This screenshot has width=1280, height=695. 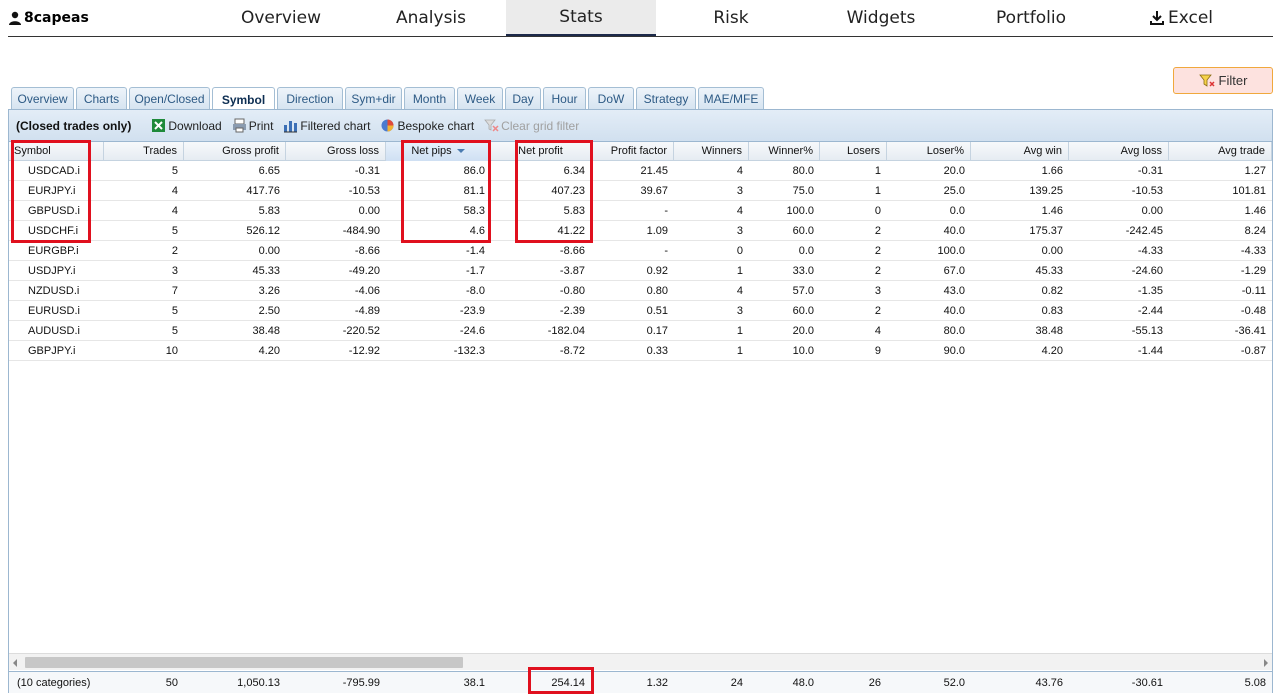 What do you see at coordinates (475, 251) in the screenshot?
I see `cell-net-pips: -1.4` at bounding box center [475, 251].